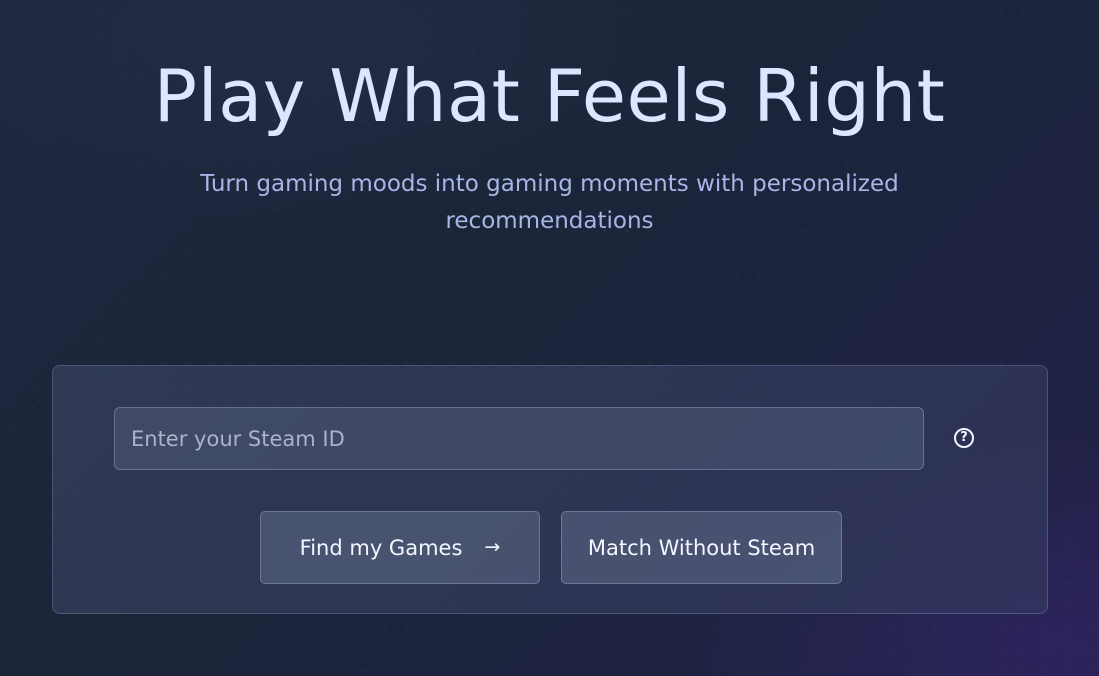 The width and height of the screenshot is (1099, 676). I want to click on find-my-games-button: Find my Games →, so click(400, 547).